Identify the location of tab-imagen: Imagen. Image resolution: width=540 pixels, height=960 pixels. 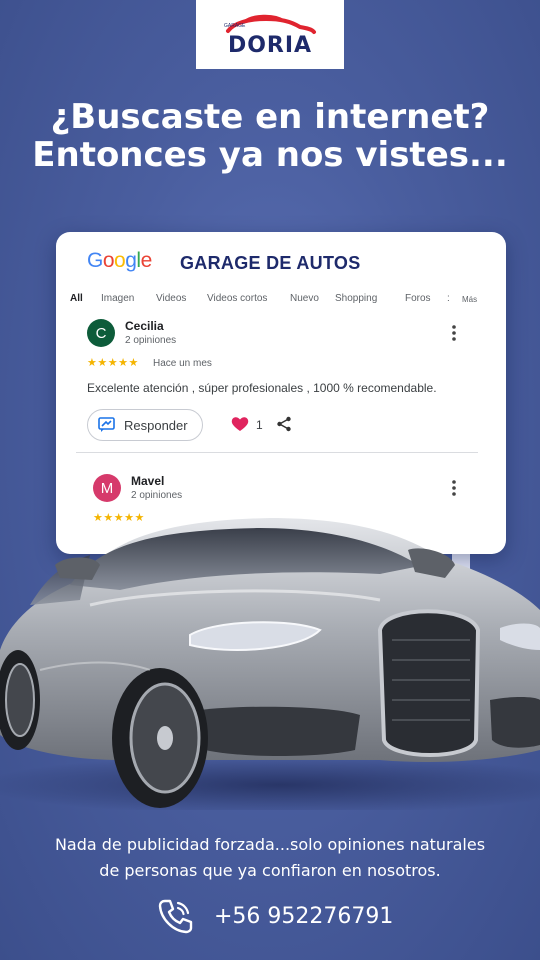
(117, 298).